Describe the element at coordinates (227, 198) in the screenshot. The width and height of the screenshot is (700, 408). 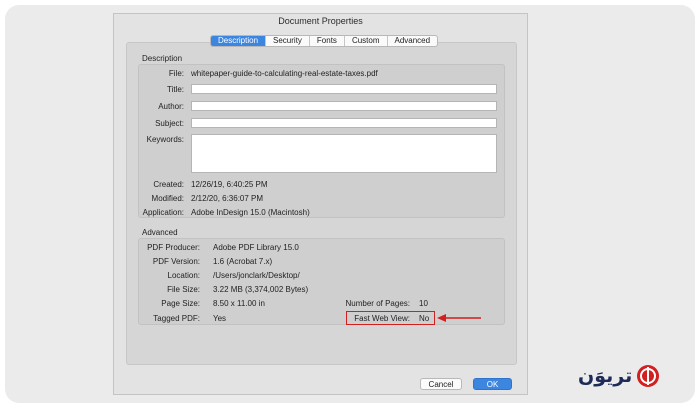
I see `modified-value: 2/12/20, 6:36:07 PM` at that location.